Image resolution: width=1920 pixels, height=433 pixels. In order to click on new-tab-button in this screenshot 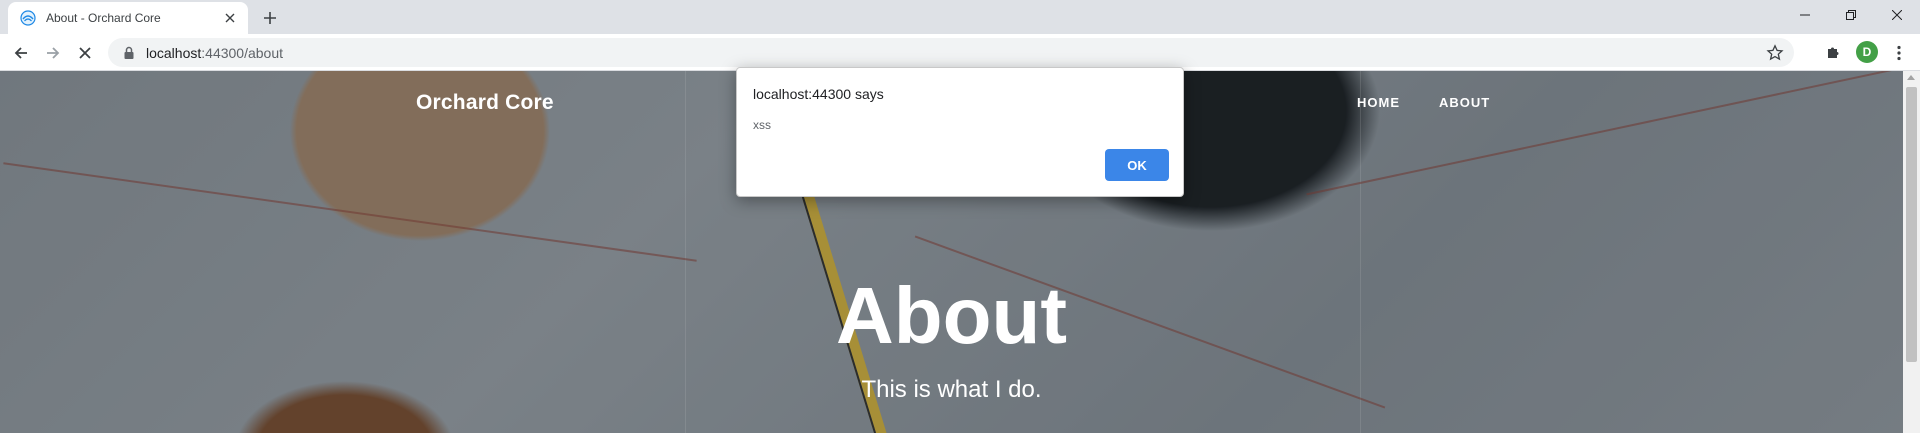, I will do `click(270, 18)`.